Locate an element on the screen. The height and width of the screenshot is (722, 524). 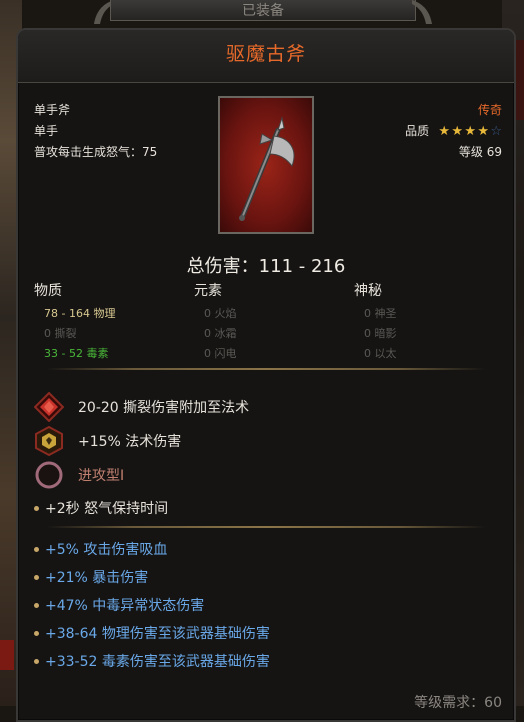
damage-type: 神圣 is located at coordinates (385, 313).